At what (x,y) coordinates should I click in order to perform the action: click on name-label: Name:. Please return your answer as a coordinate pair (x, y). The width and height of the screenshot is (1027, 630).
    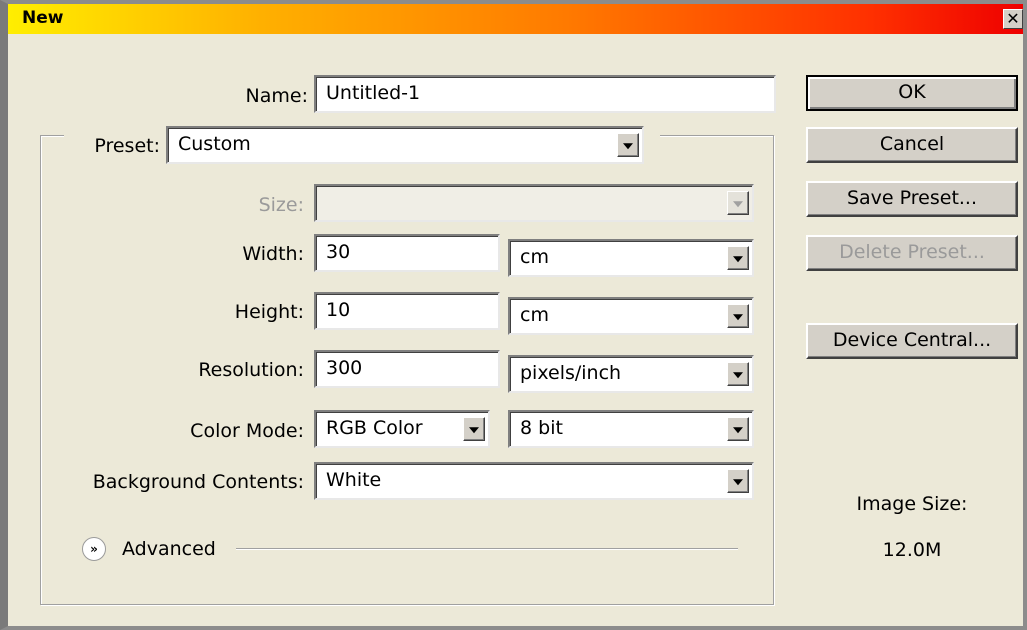
    Looking at the image, I should click on (276, 96).